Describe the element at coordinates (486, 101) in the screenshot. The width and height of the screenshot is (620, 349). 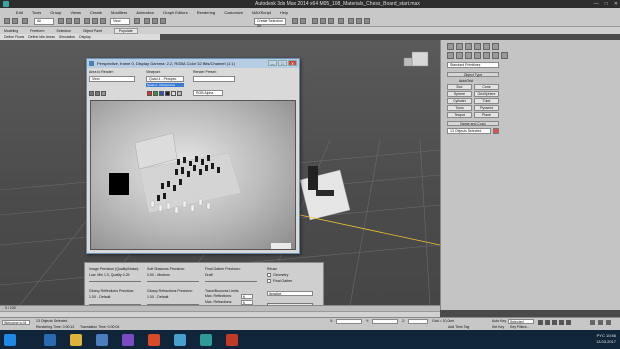
I see `tube-button: Tube` at that location.